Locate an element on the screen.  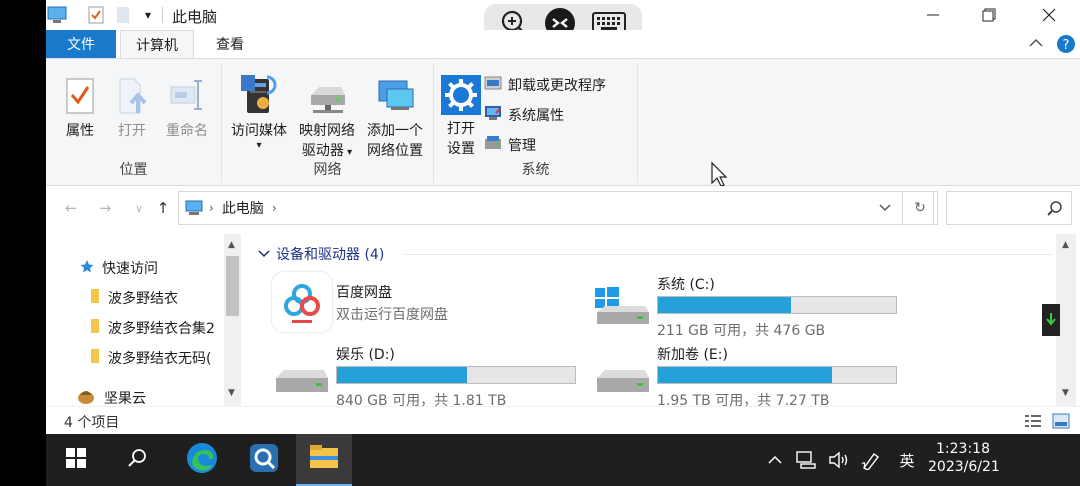
show-hidden-icons-icon is located at coordinates (775, 460).